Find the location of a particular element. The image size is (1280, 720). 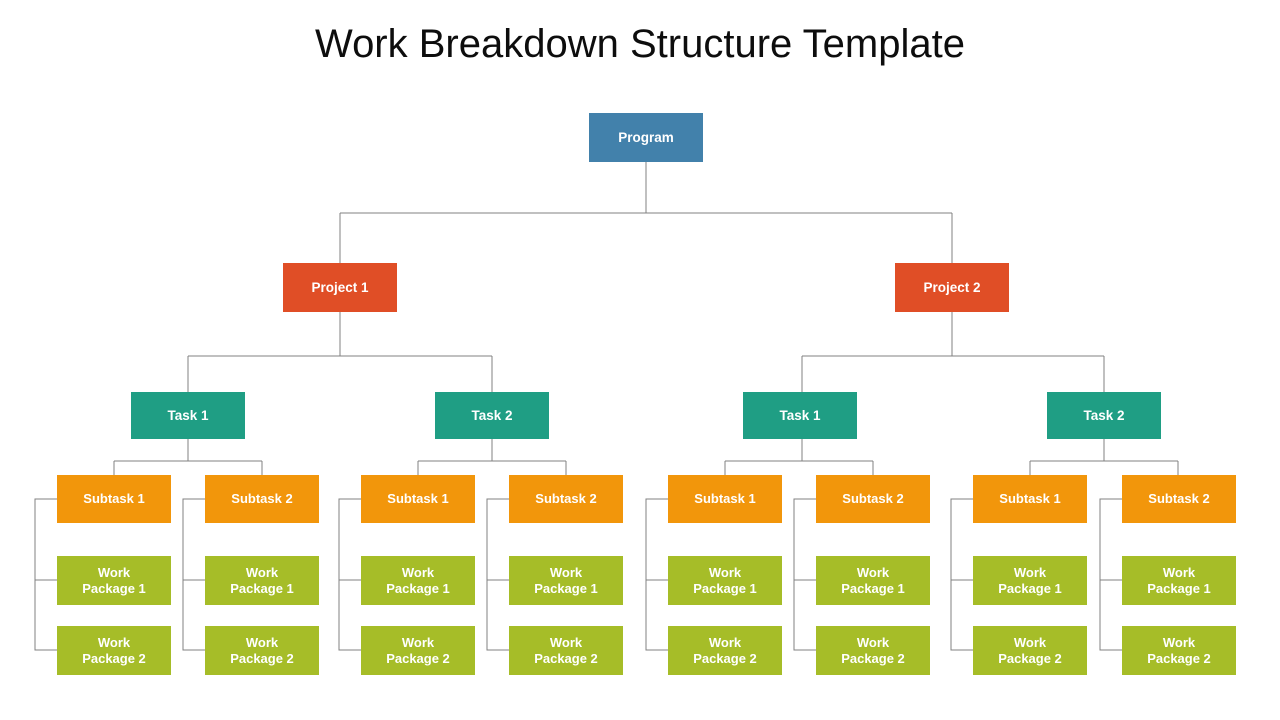

project-node: Project 2 is located at coordinates (952, 287).